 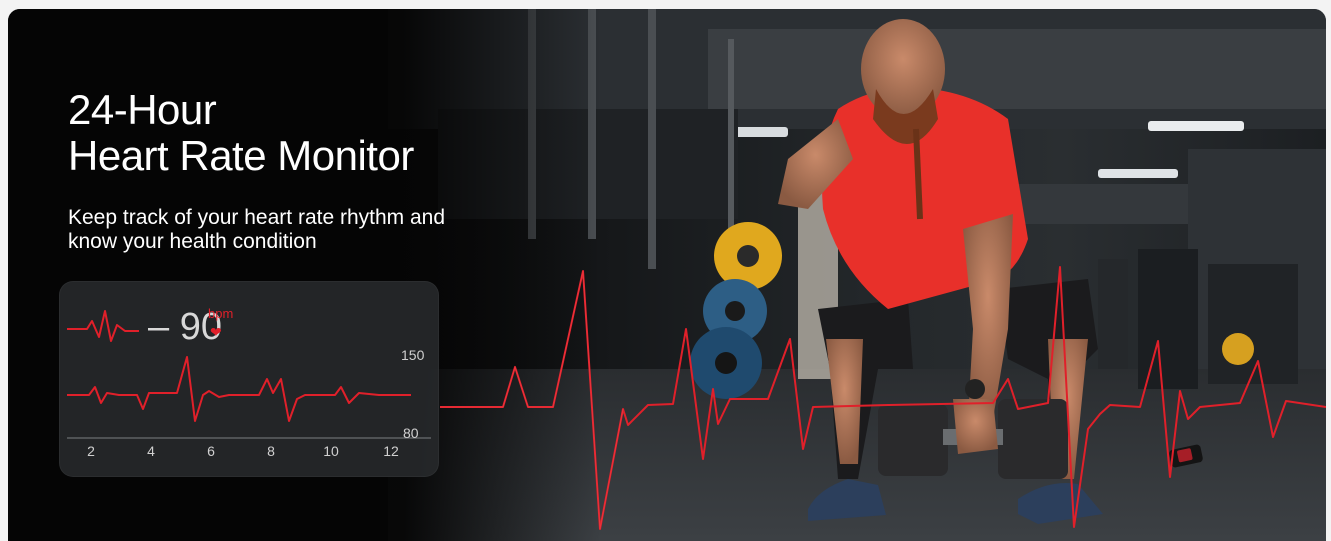 What do you see at coordinates (192, 241) in the screenshot?
I see `subtitle-line-2: know your health condition` at bounding box center [192, 241].